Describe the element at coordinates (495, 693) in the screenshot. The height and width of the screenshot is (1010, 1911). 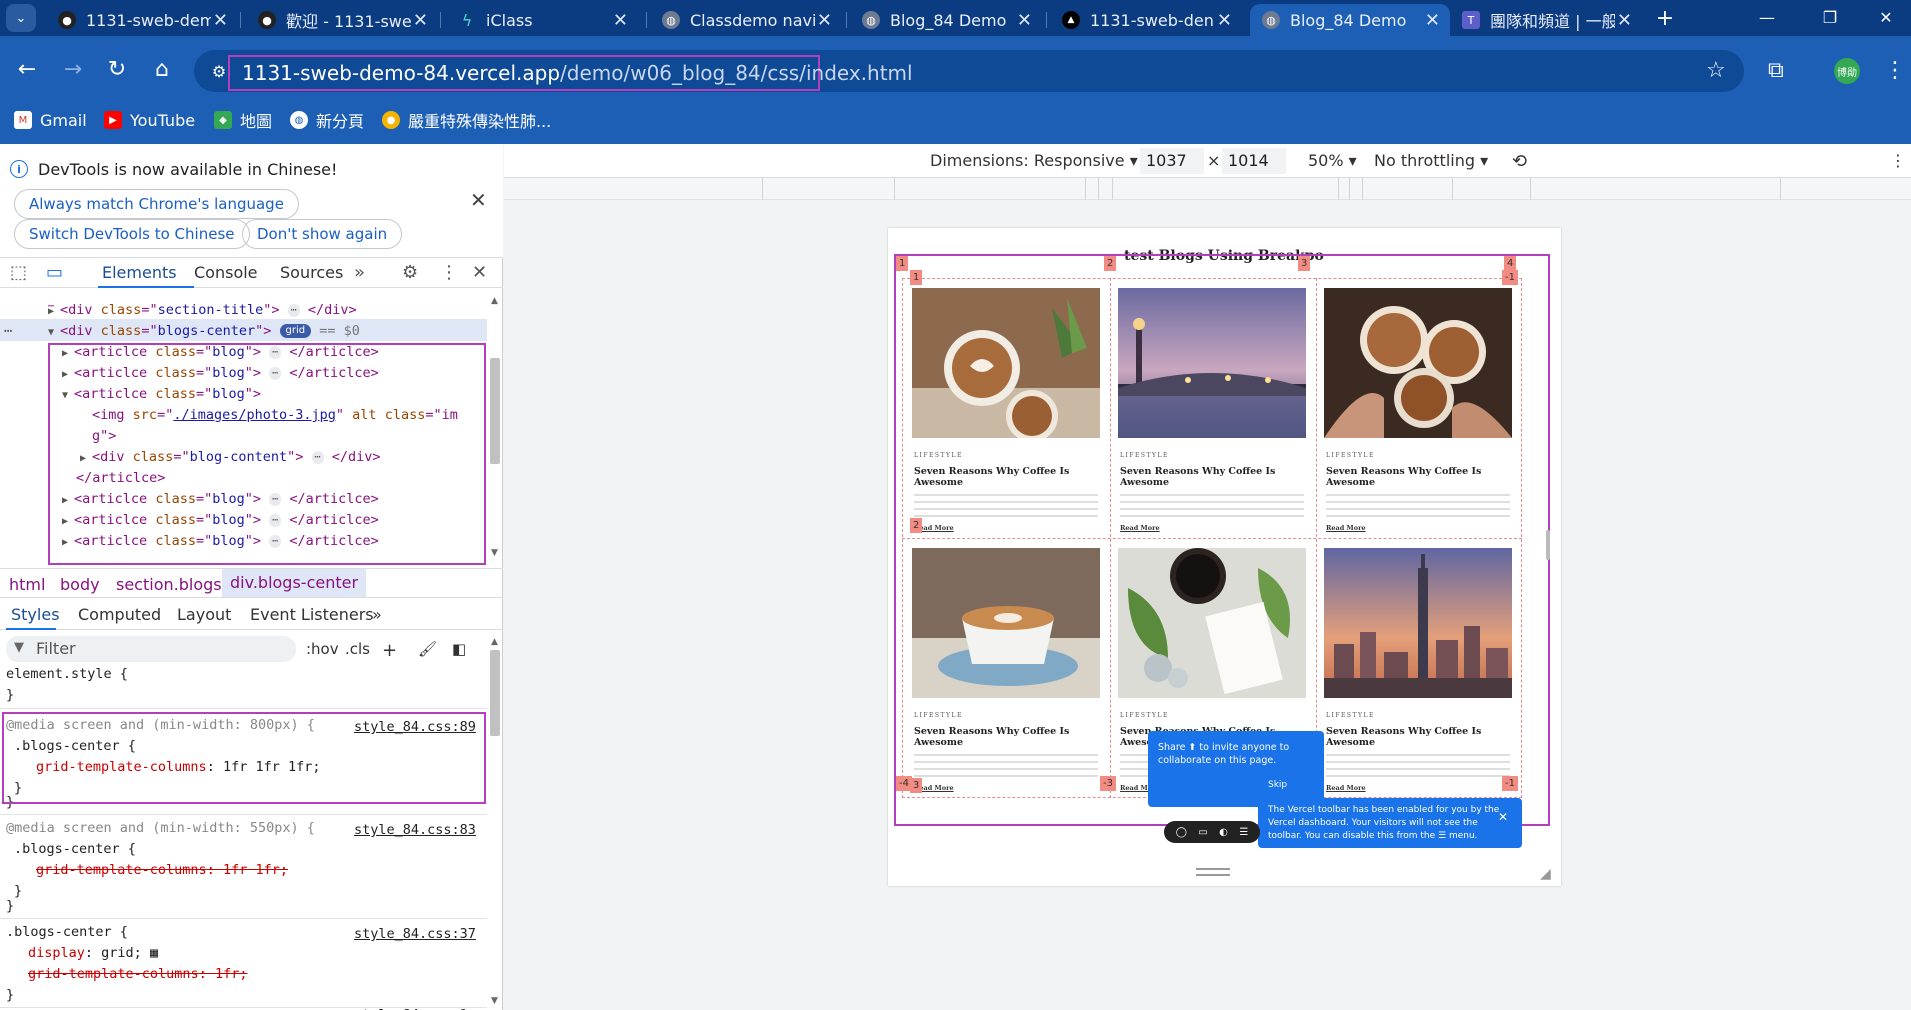
I see `styles-scrollbar` at that location.